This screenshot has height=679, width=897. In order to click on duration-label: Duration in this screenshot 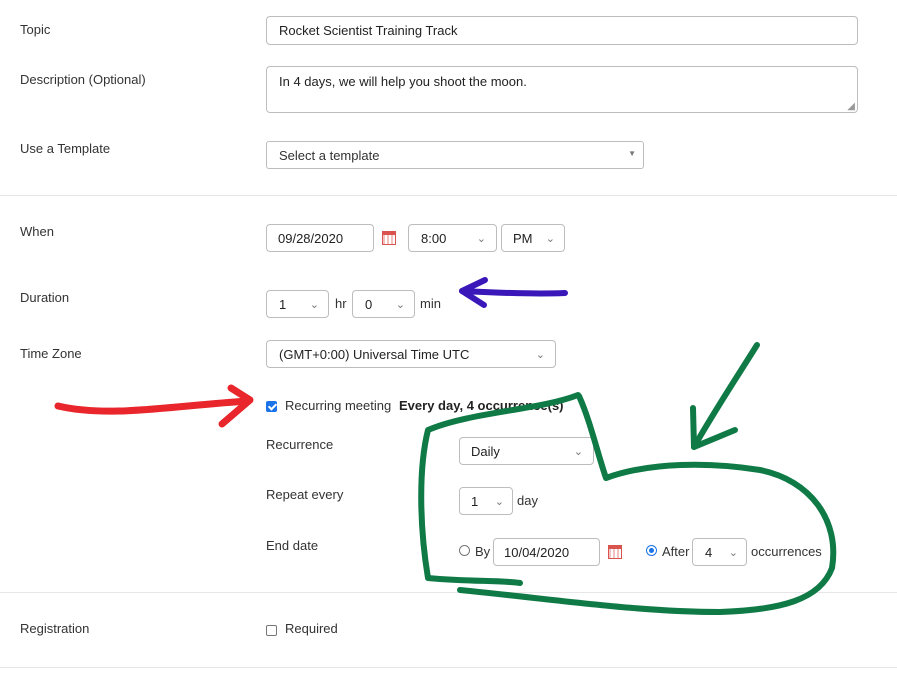, I will do `click(45, 297)`.